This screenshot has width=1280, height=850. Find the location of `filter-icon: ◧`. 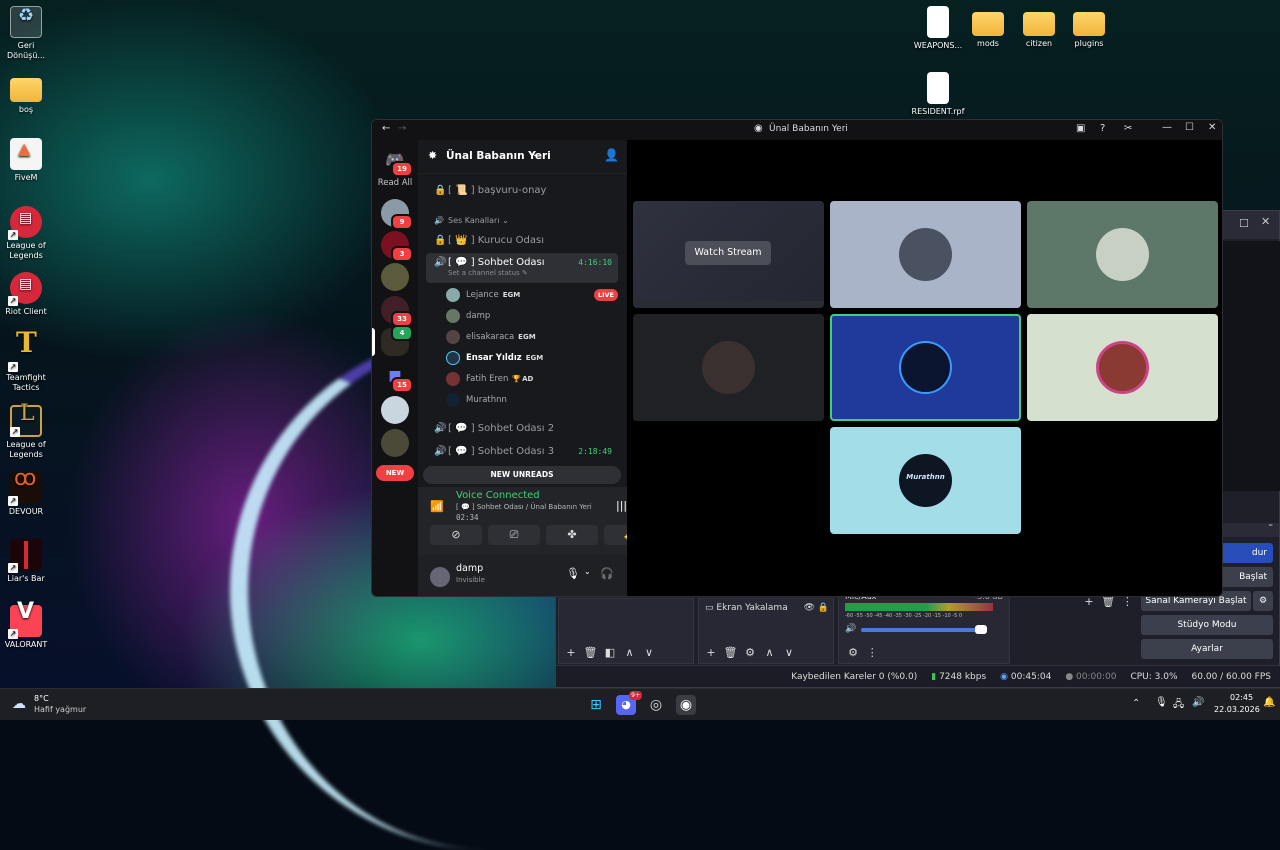

filter-icon: ◧ is located at coordinates (610, 652).